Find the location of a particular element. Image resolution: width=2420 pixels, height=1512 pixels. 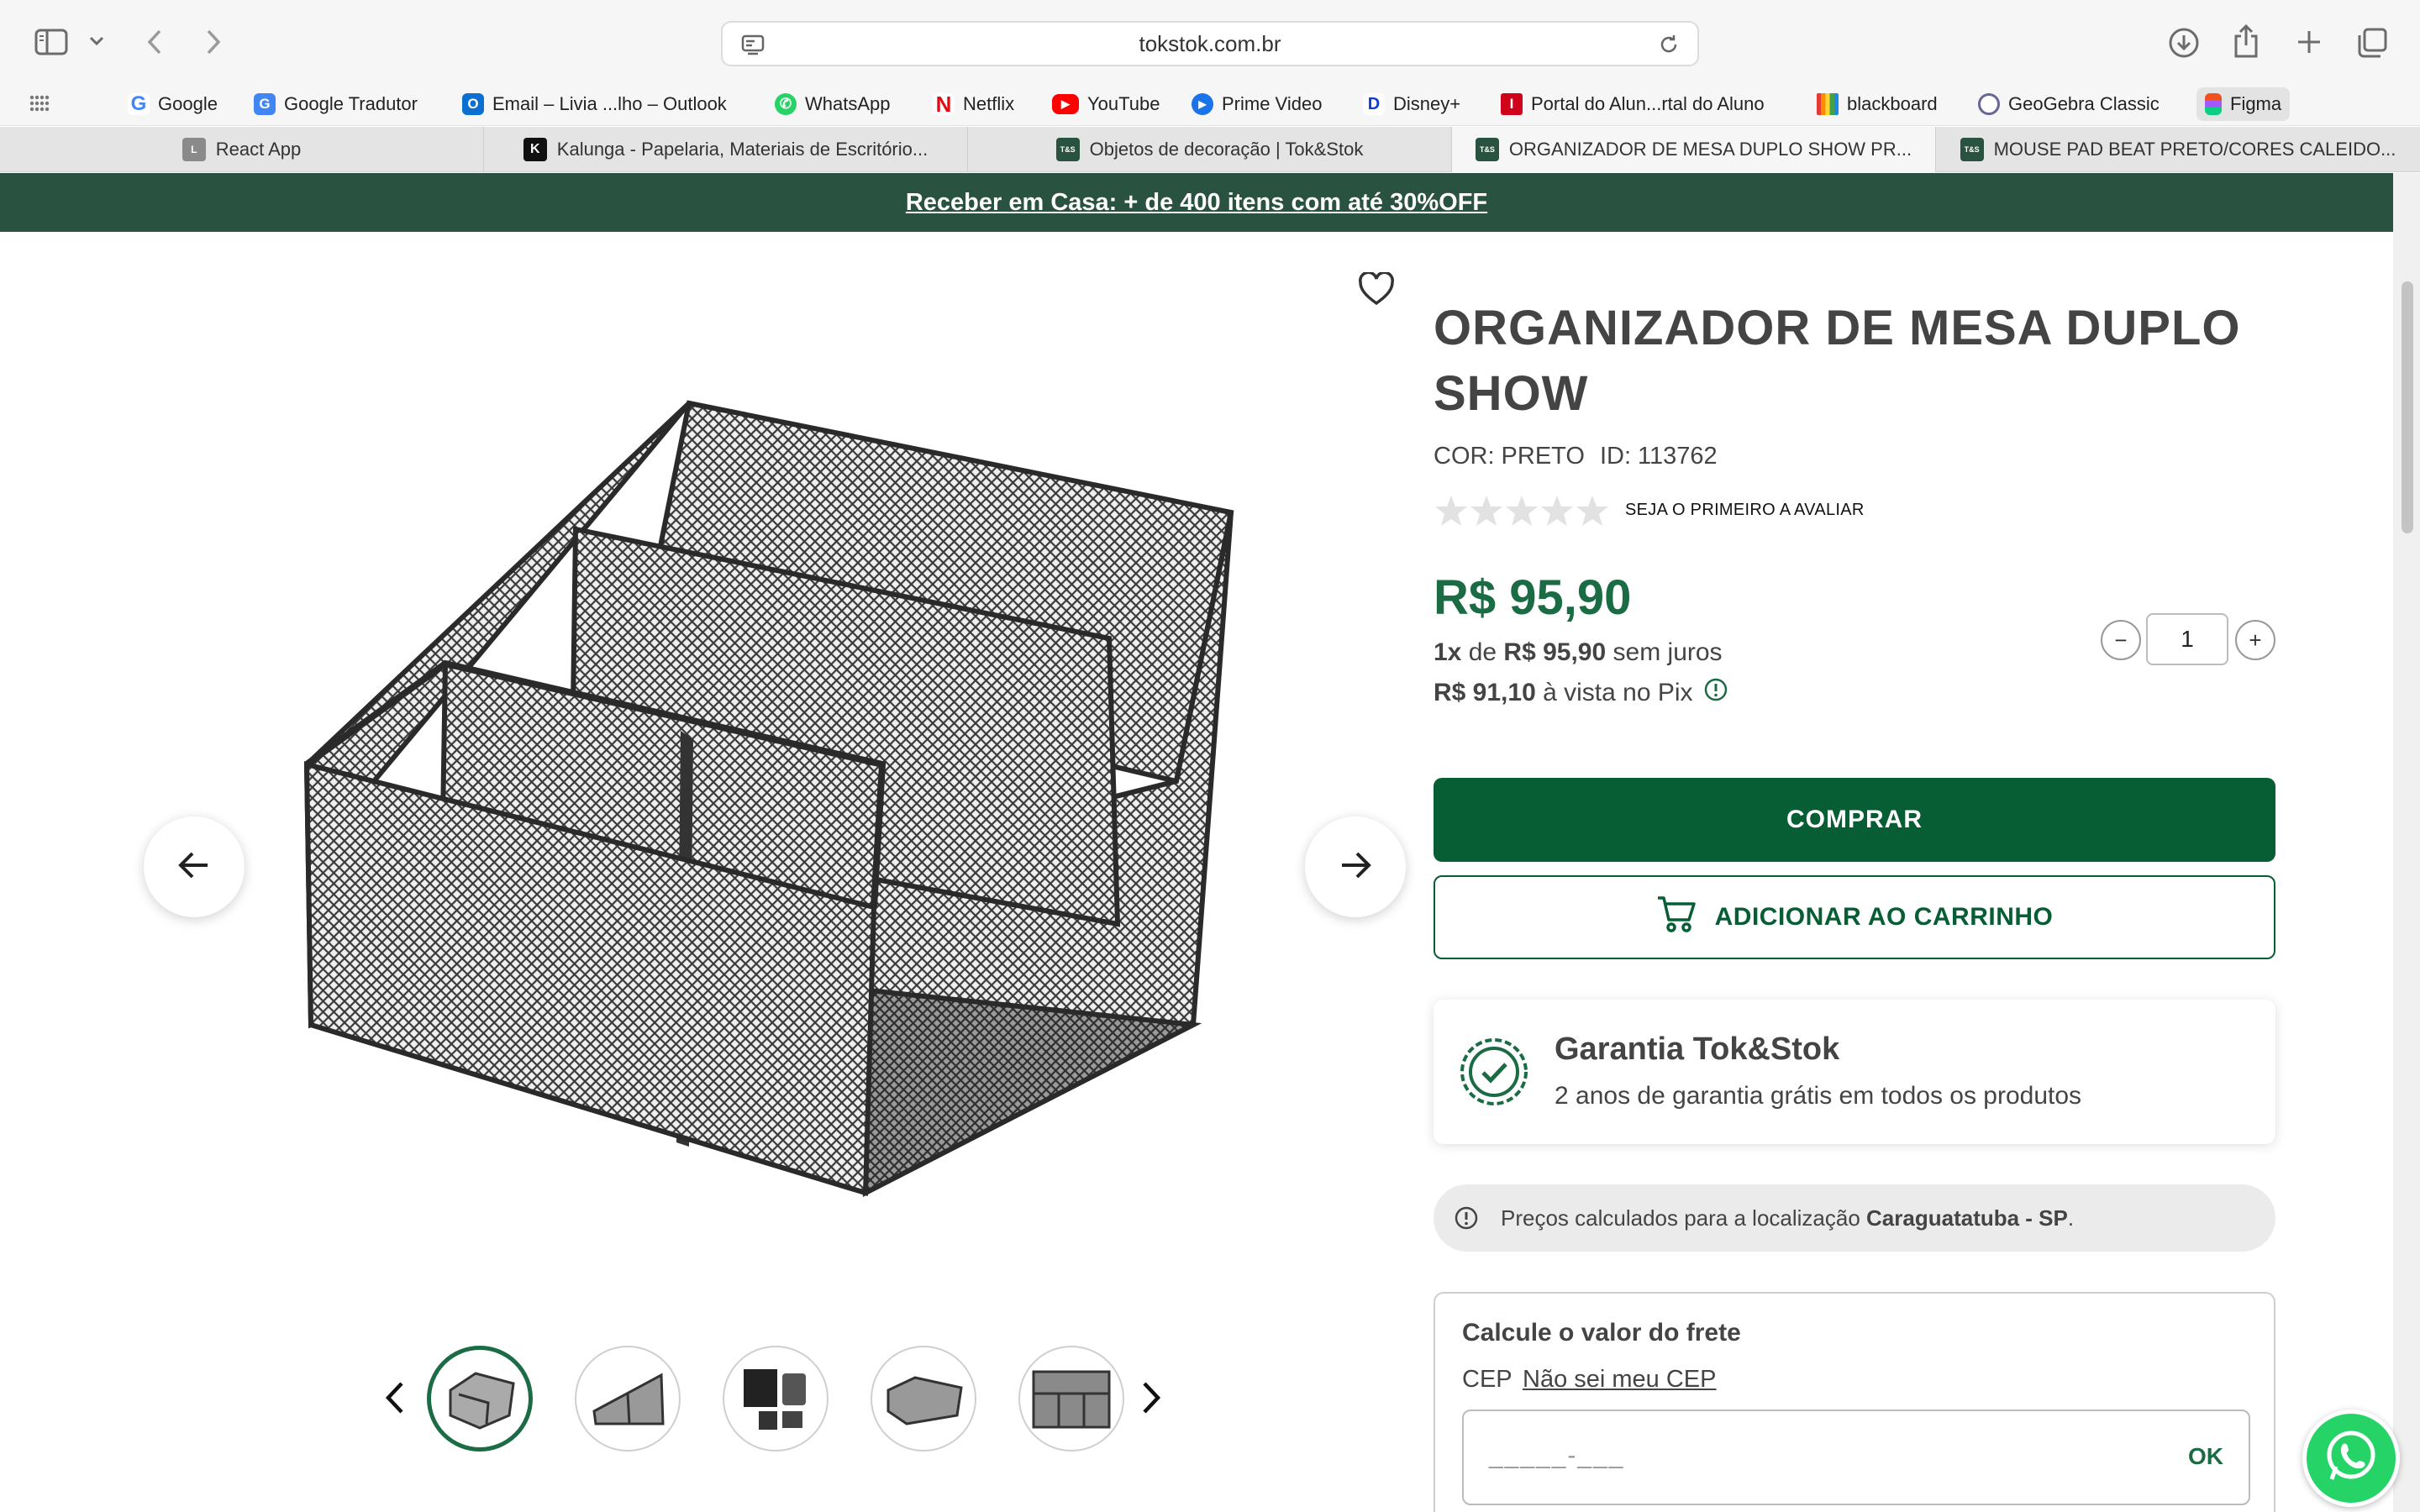

location-city: Caraguatatuba - SP is located at coordinates (1967, 1218).